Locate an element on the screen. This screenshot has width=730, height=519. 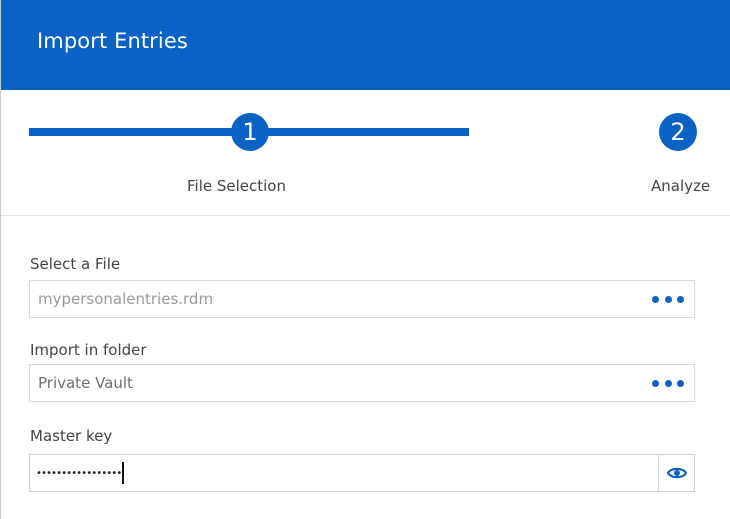
reveal-password-button is located at coordinates (676, 473).